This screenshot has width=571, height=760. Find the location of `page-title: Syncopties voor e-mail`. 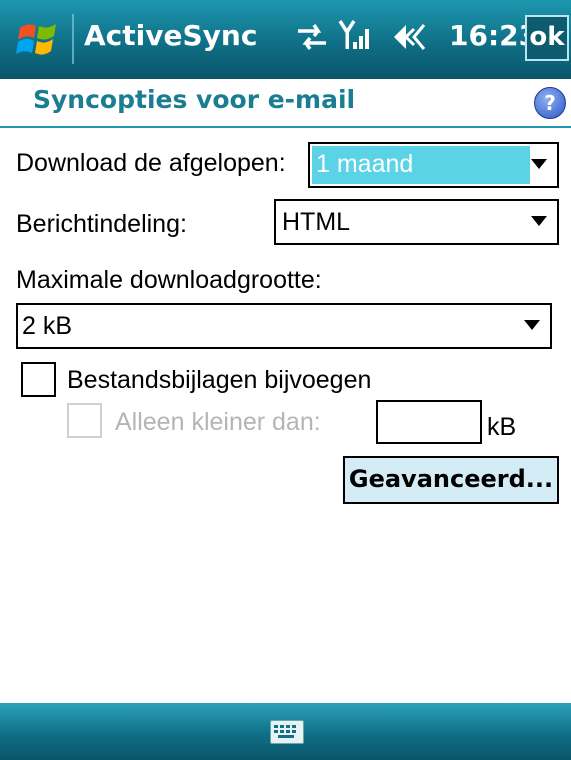

page-title: Syncopties voor e-mail is located at coordinates (194, 99).